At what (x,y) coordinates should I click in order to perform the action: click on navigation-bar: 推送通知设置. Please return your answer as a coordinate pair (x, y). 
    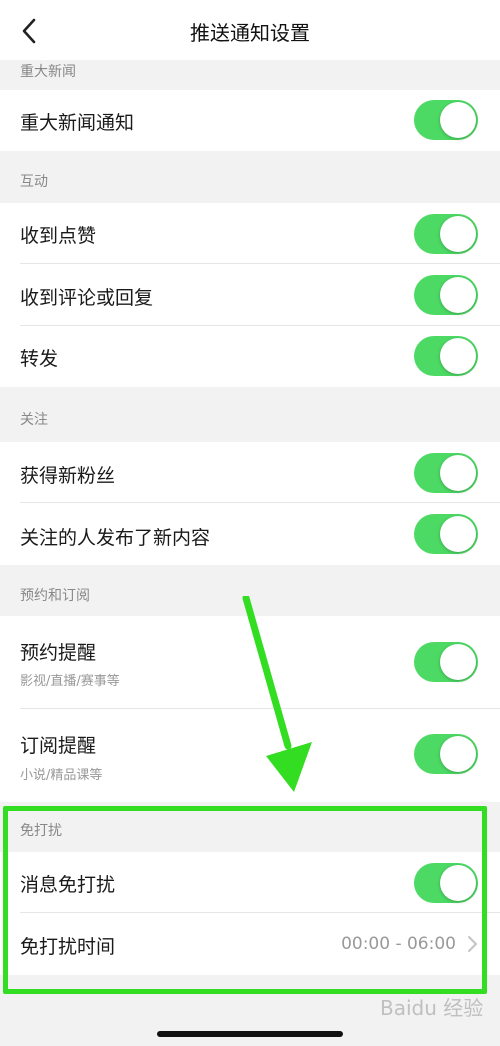
    Looking at the image, I should click on (250, 30).